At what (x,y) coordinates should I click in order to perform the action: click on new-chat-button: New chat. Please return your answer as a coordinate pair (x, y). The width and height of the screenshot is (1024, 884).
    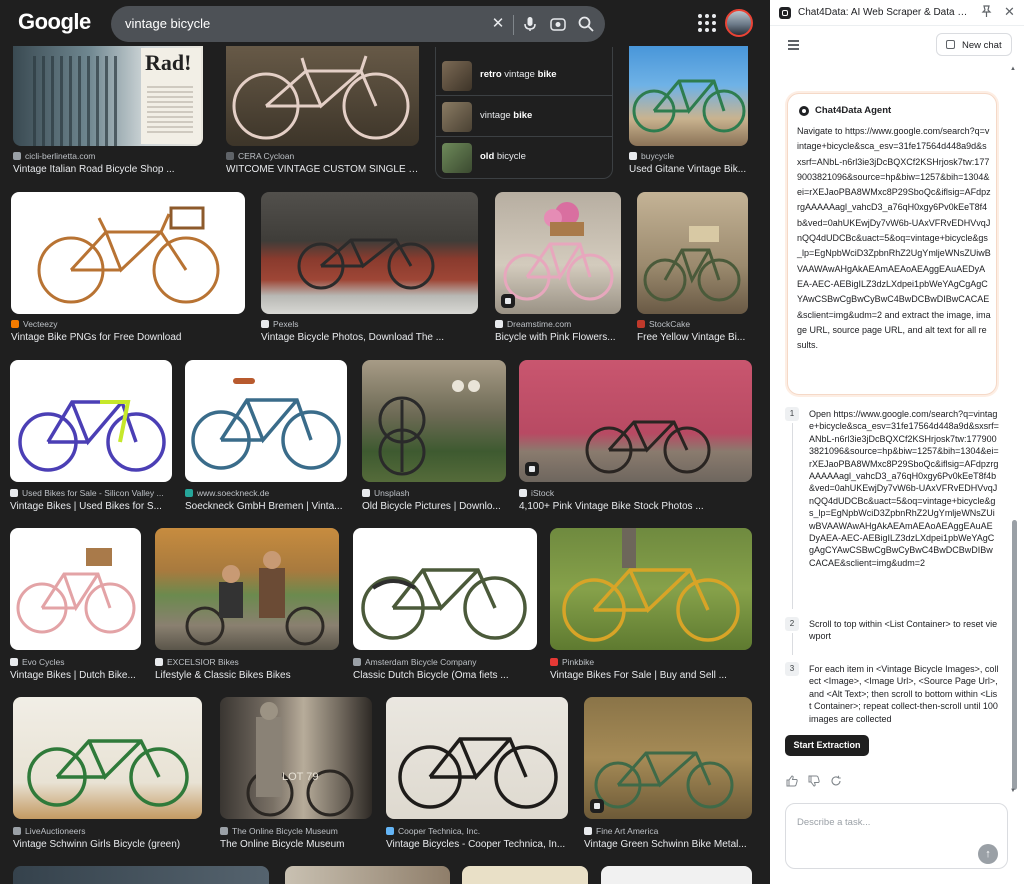
    Looking at the image, I should click on (974, 44).